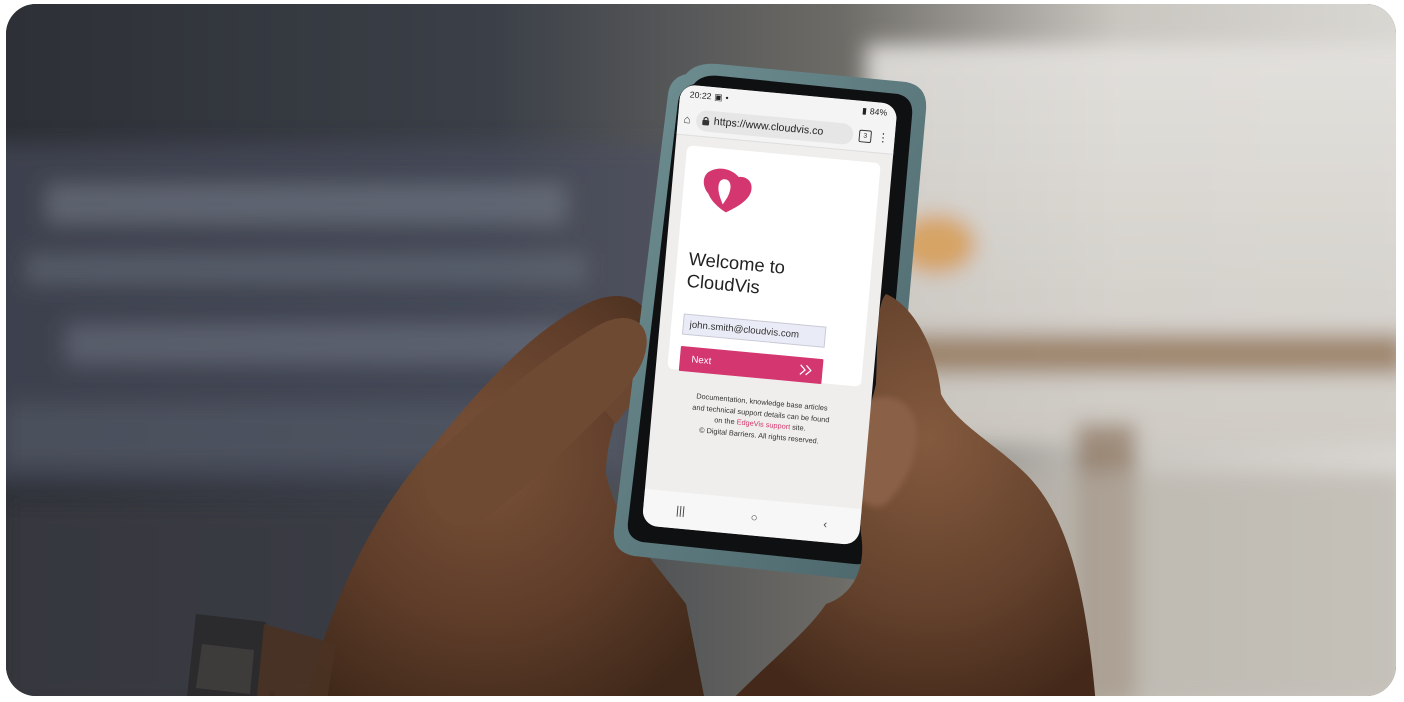  Describe the element at coordinates (754, 330) in the screenshot. I see `email-field` at that location.